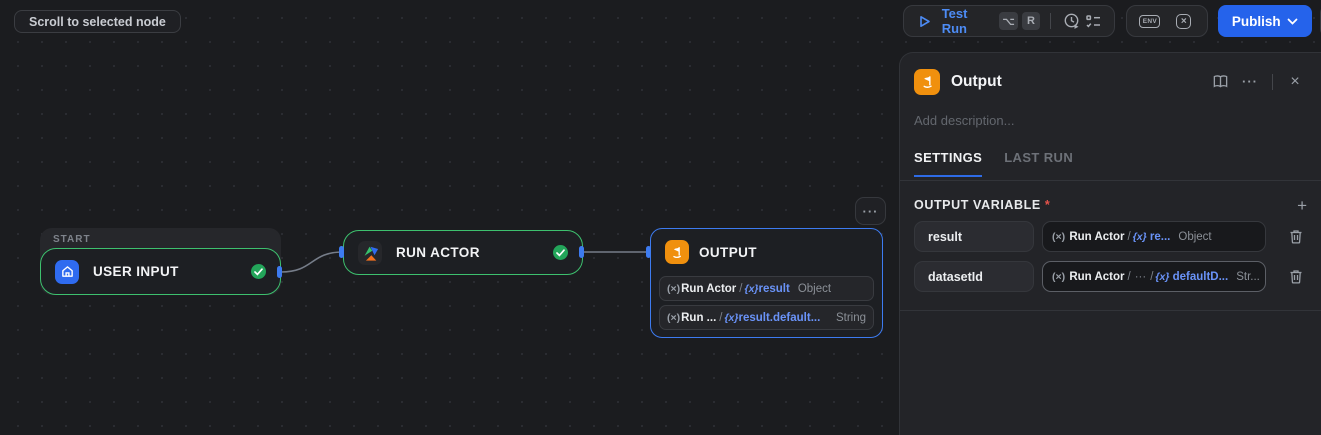 The width and height of the screenshot is (1321, 435). I want to click on panel-header: Output ··· ×, so click(1110, 81).